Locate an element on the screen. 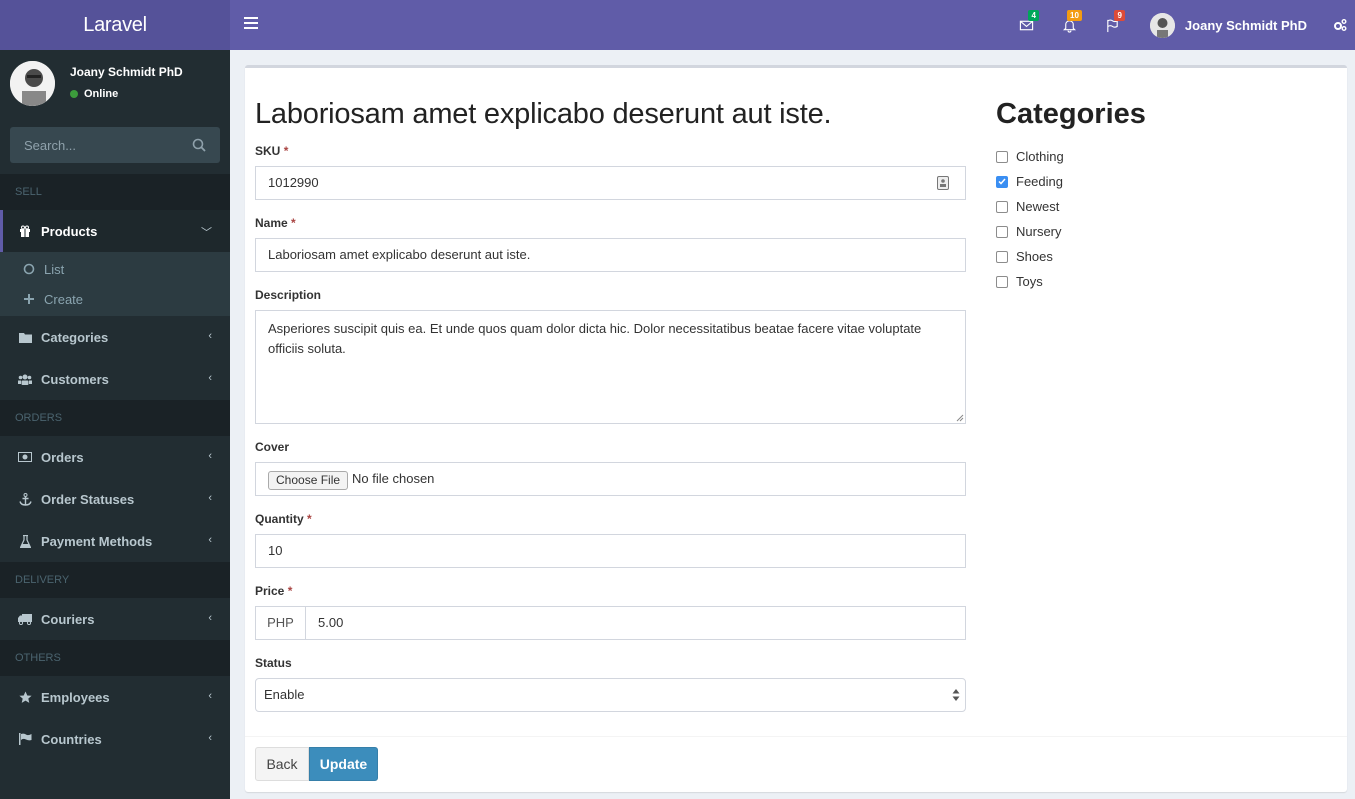  categories-title: Categories is located at coordinates (1071, 114).